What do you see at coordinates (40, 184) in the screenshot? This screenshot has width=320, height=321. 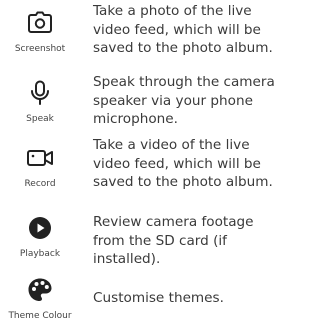 I see `record-label: Record` at bounding box center [40, 184].